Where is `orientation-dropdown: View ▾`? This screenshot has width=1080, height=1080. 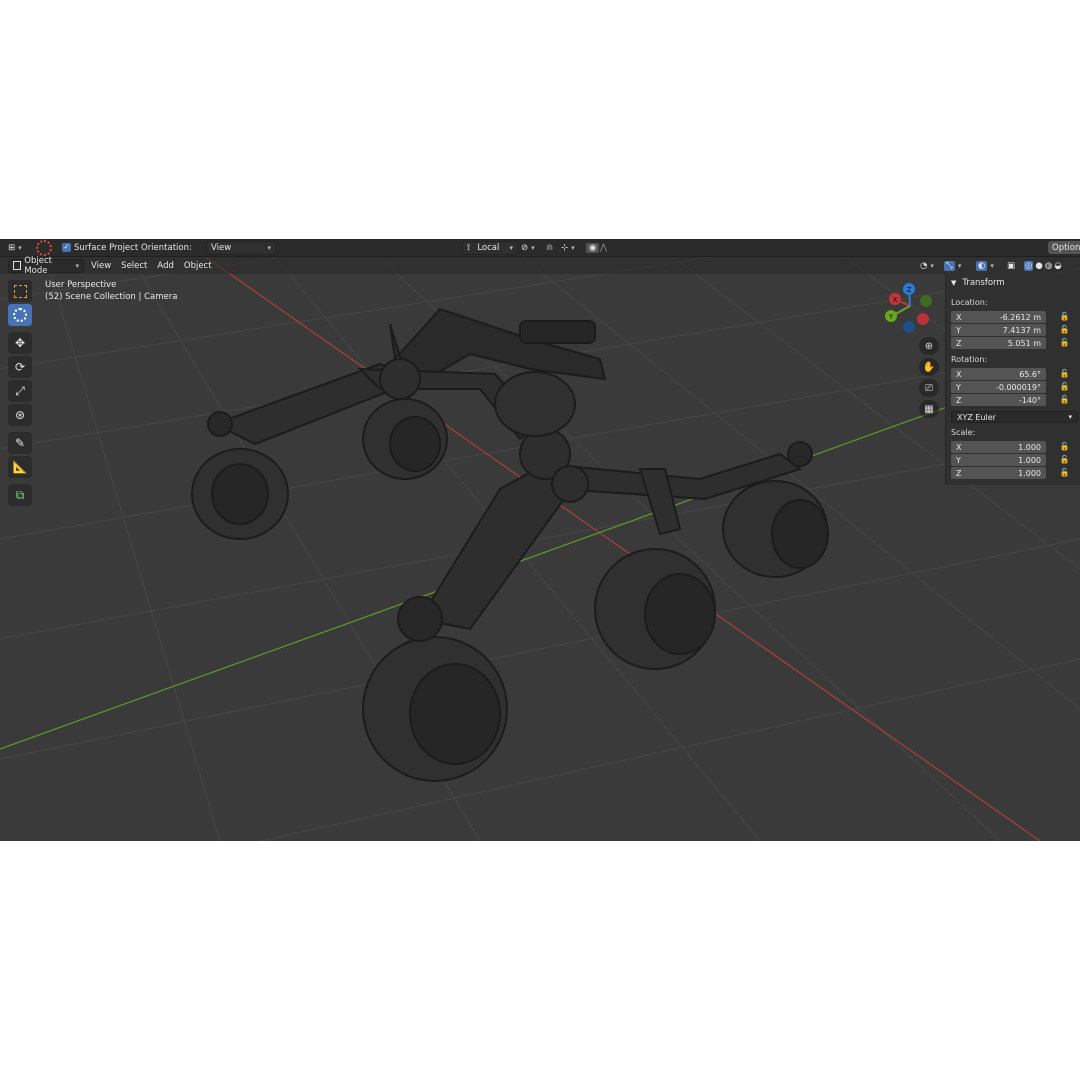
orientation-dropdown: View ▾ is located at coordinates (241, 247).